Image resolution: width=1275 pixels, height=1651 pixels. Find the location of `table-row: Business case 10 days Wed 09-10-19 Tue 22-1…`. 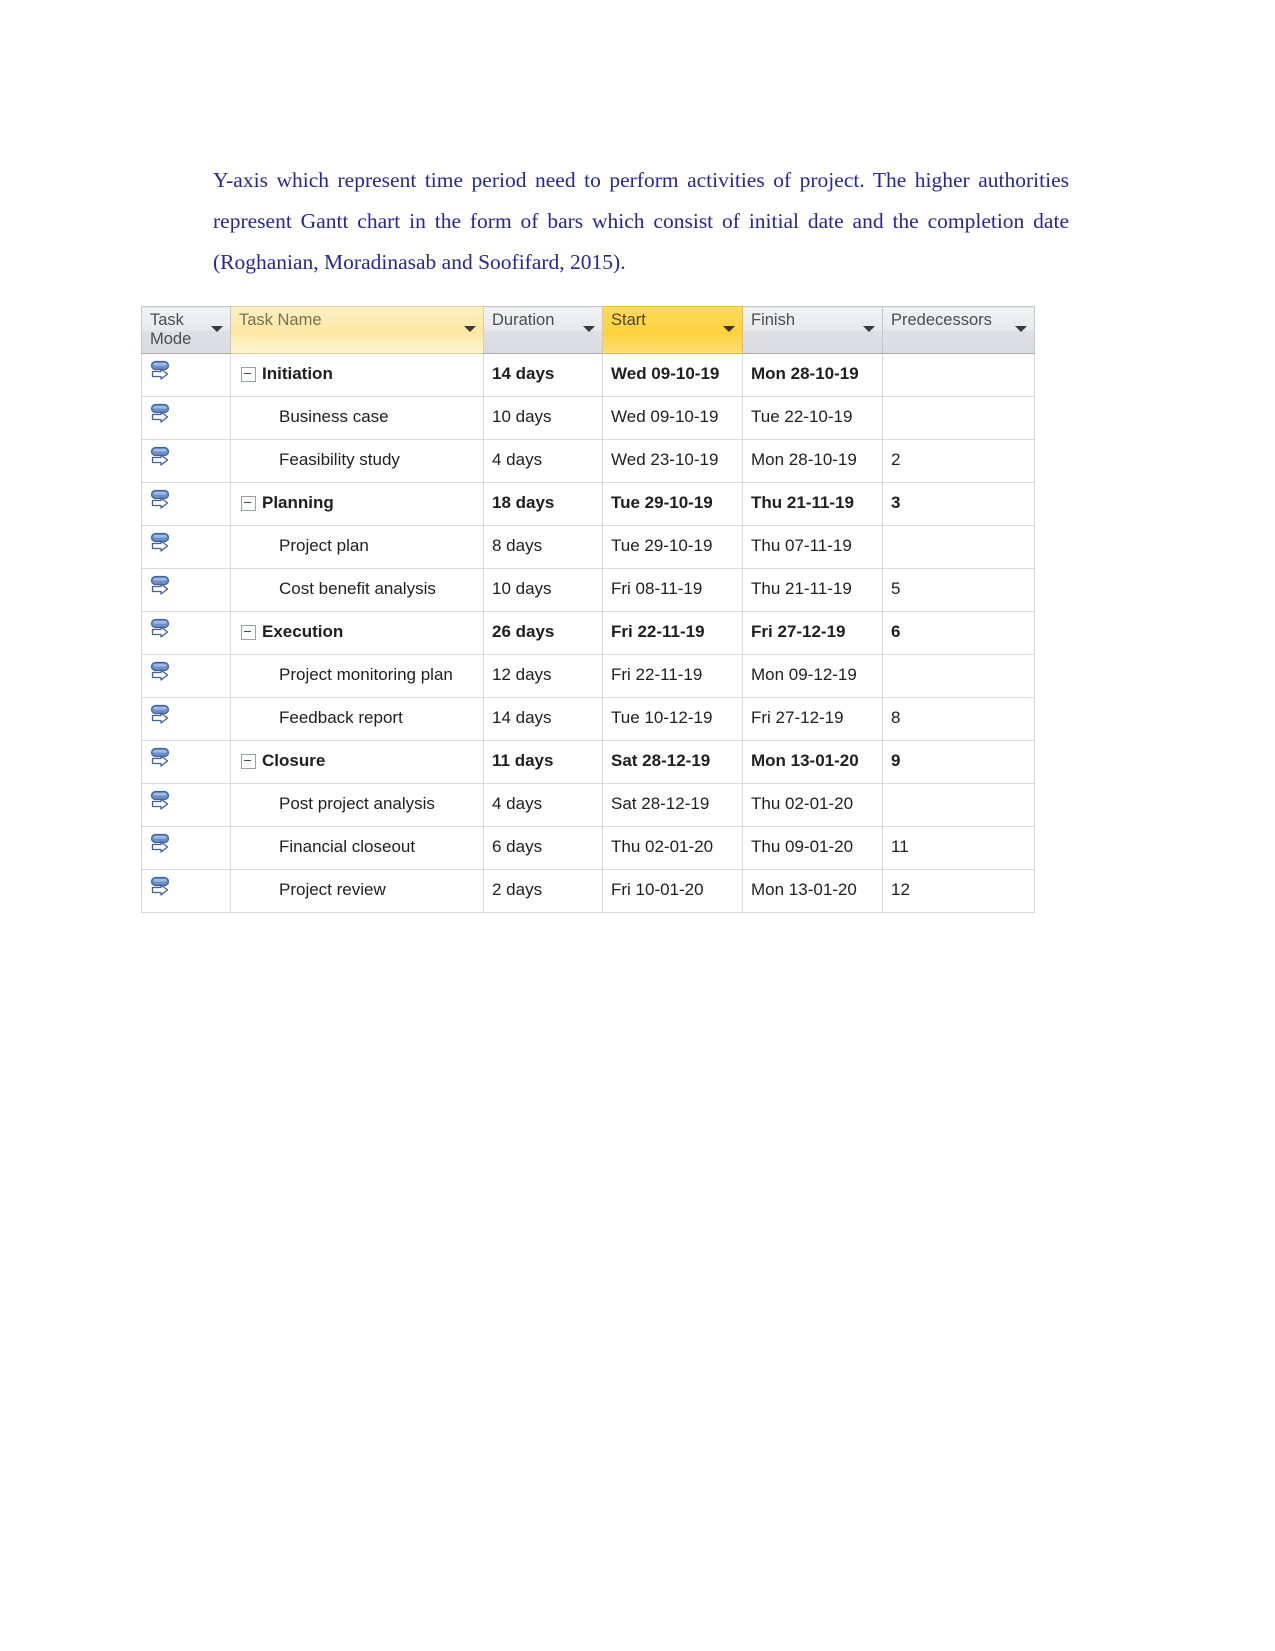

table-row: Business case 10 days Wed 09-10-19 Tue 22-1… is located at coordinates (588, 418).